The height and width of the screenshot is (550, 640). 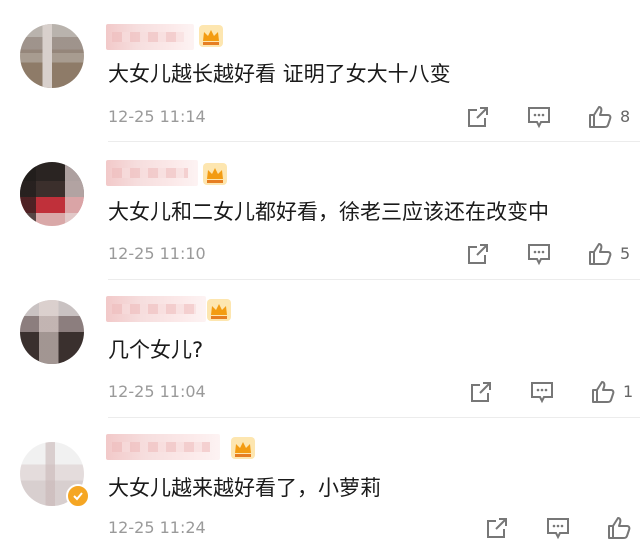 I want to click on comment-text: 大女儿和二女儿都好看，徐老三应该还在改变中, so click(x=328, y=212).